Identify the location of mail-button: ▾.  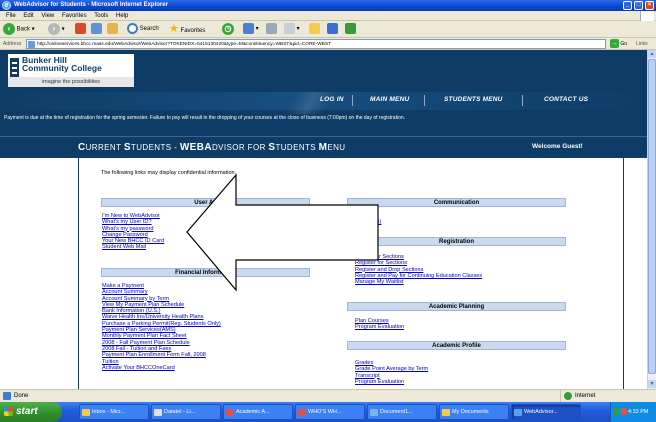
(251, 29).